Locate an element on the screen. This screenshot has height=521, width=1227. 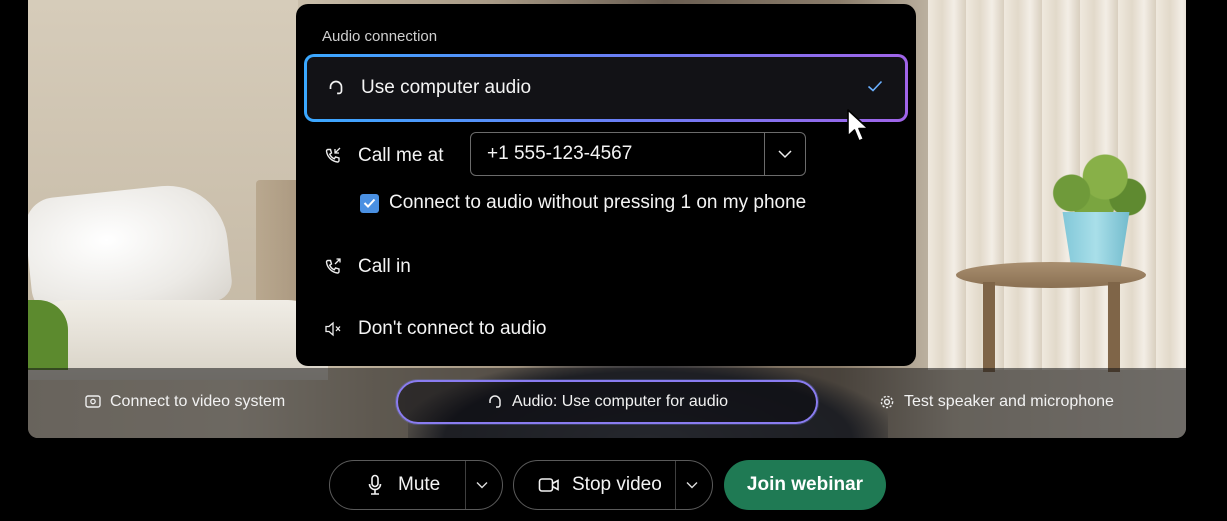
audio-connection-button: Audio: Use computer for audio is located at coordinates (607, 402).